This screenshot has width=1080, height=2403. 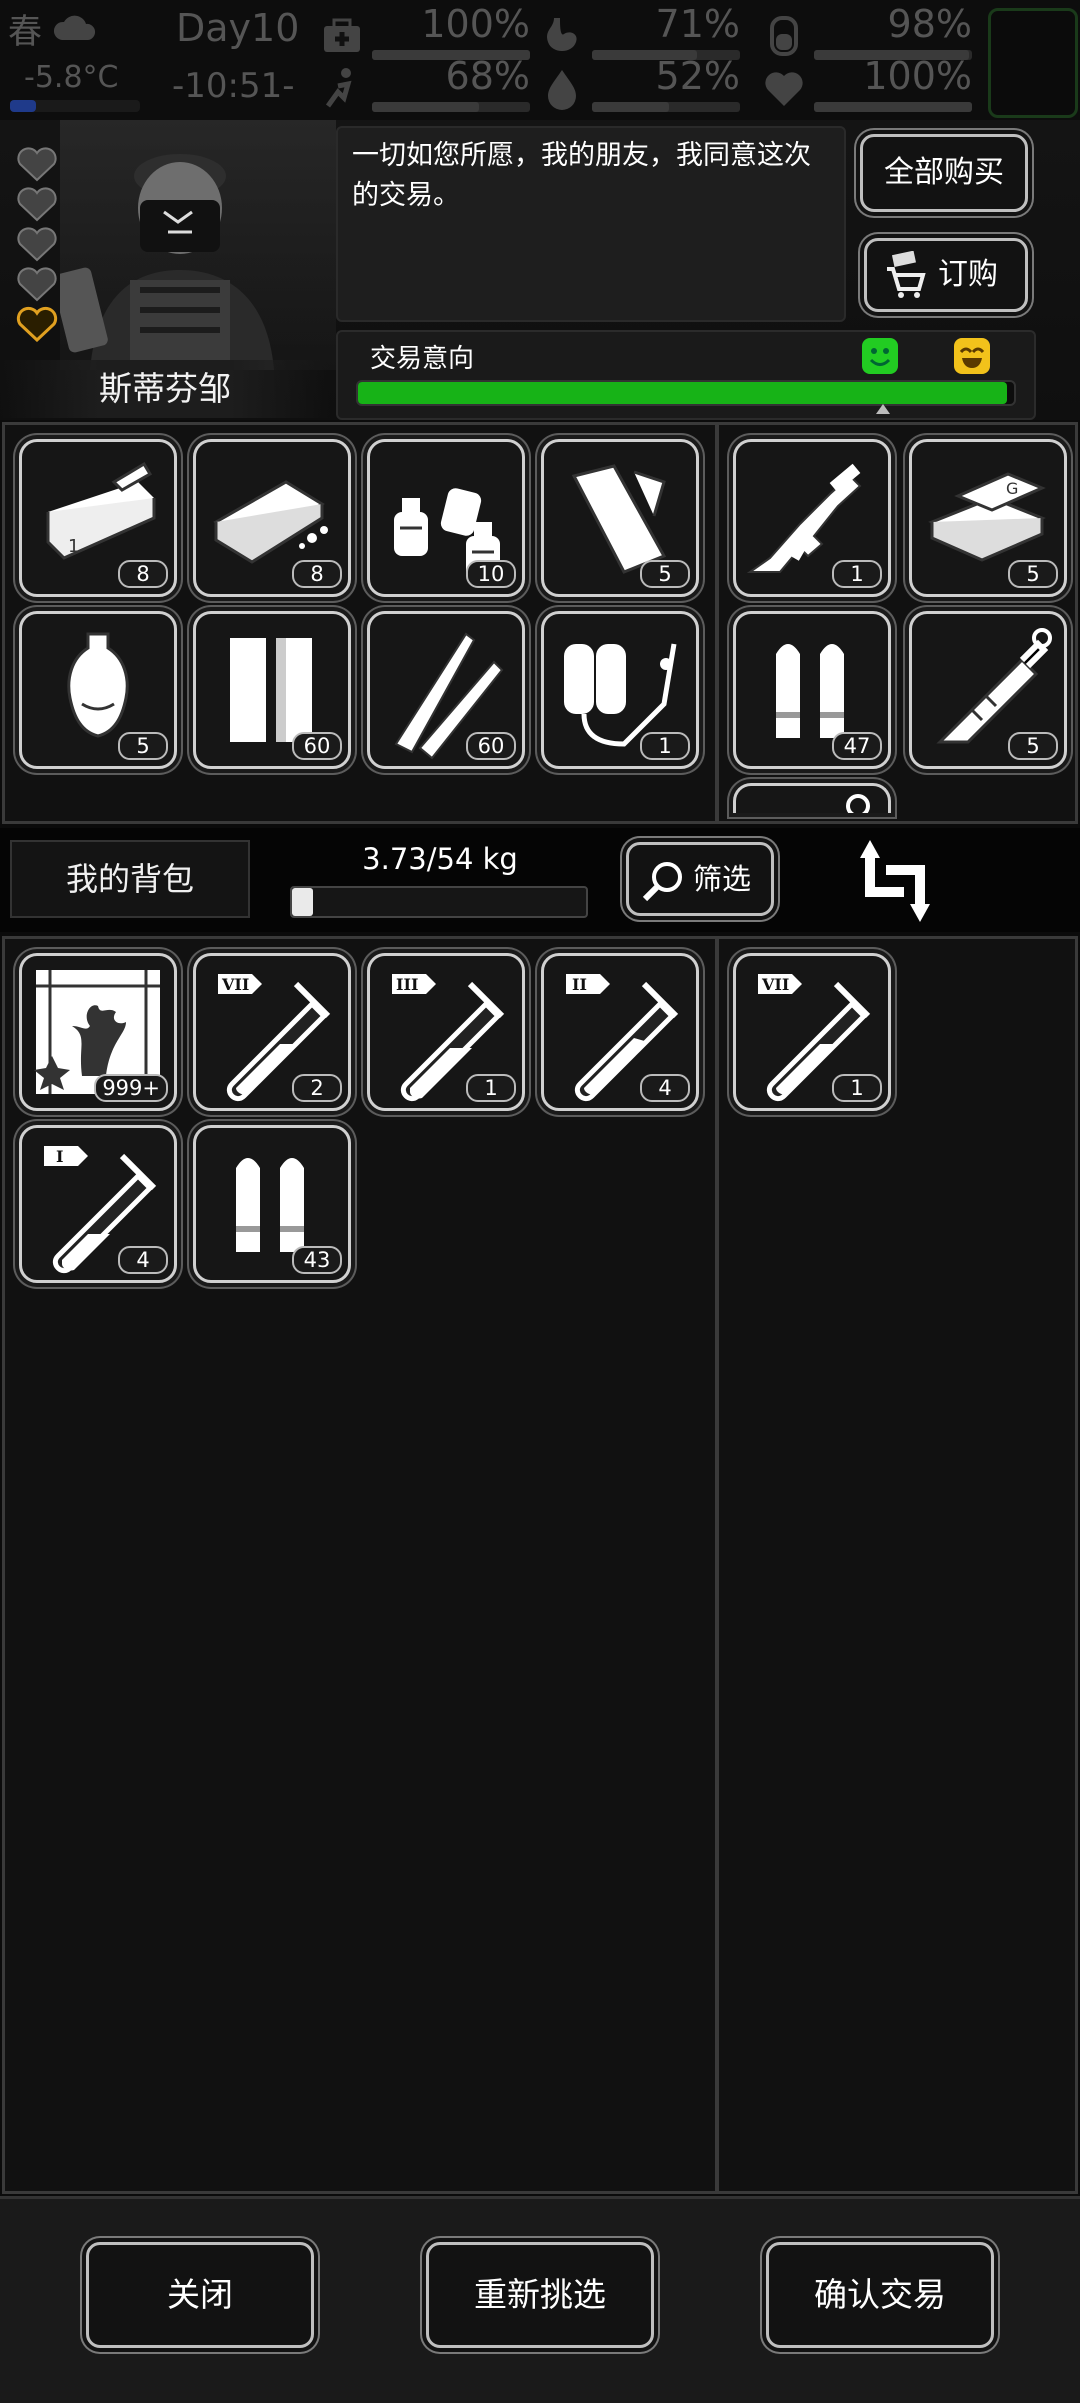 I want to click on partial-item-icon, so click(x=858, y=803).